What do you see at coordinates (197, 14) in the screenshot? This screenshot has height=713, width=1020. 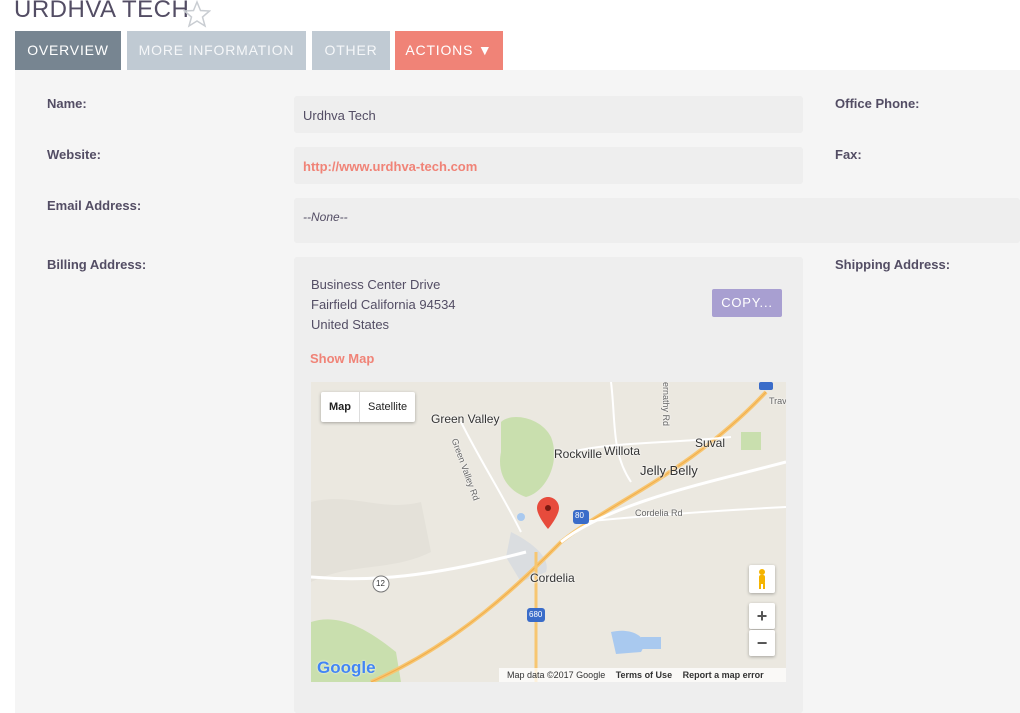 I see `favorite-star-icon` at bounding box center [197, 14].